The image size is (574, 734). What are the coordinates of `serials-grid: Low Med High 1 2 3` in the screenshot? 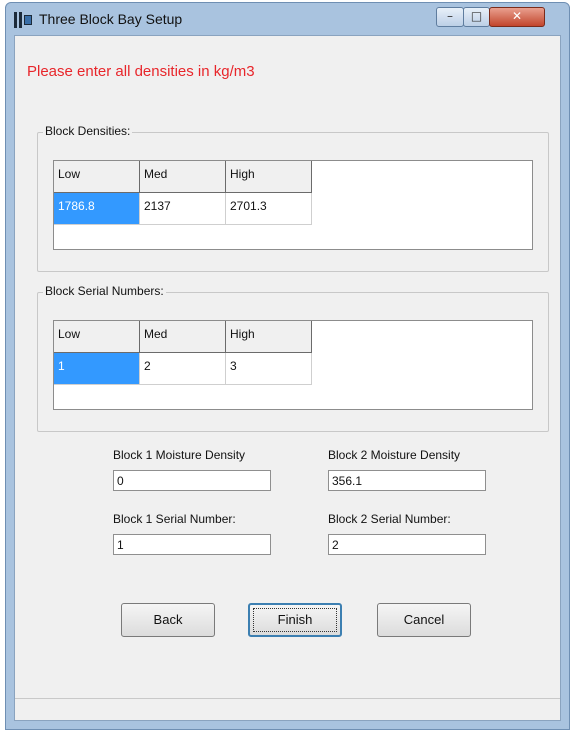 It's located at (293, 365).